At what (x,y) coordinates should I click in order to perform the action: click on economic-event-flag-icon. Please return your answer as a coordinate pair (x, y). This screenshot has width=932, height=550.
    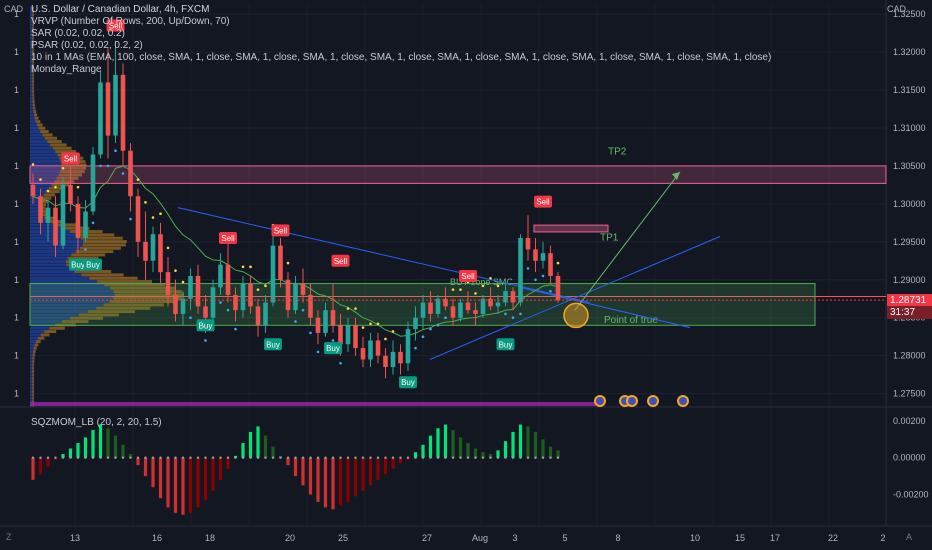
    Looking at the image, I should click on (632, 401).